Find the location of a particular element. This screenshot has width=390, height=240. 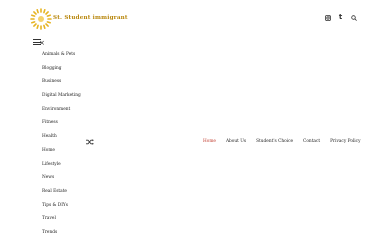

category-menu-item: Digital Marketing is located at coordinates (61, 99).